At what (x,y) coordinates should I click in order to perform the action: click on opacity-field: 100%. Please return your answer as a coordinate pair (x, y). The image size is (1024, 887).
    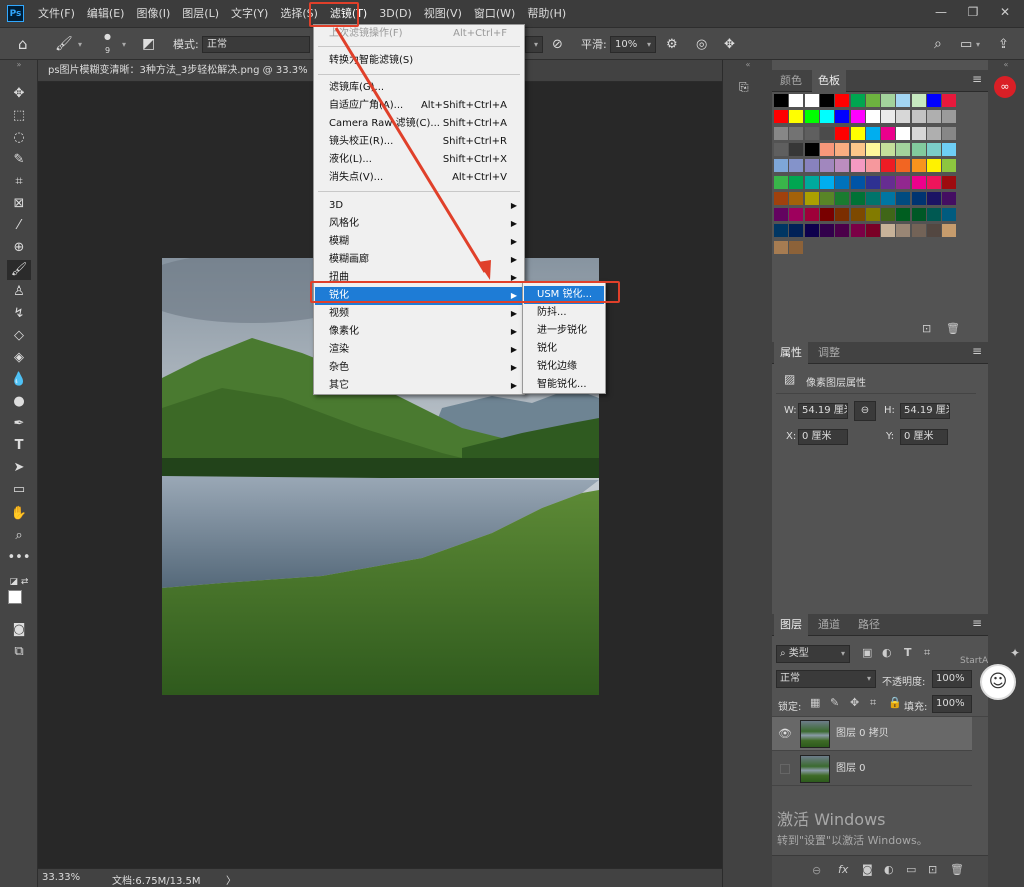
    Looking at the image, I should click on (952, 679).